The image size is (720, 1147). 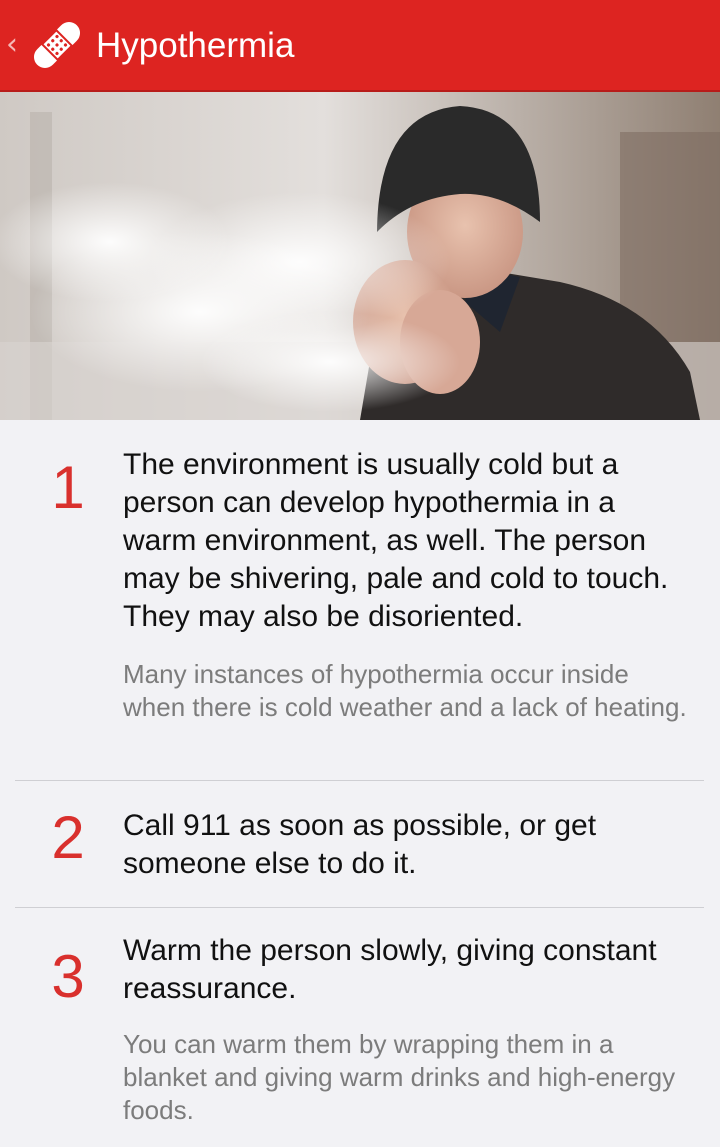 I want to click on page-title: Hypothermia, so click(x=195, y=45).